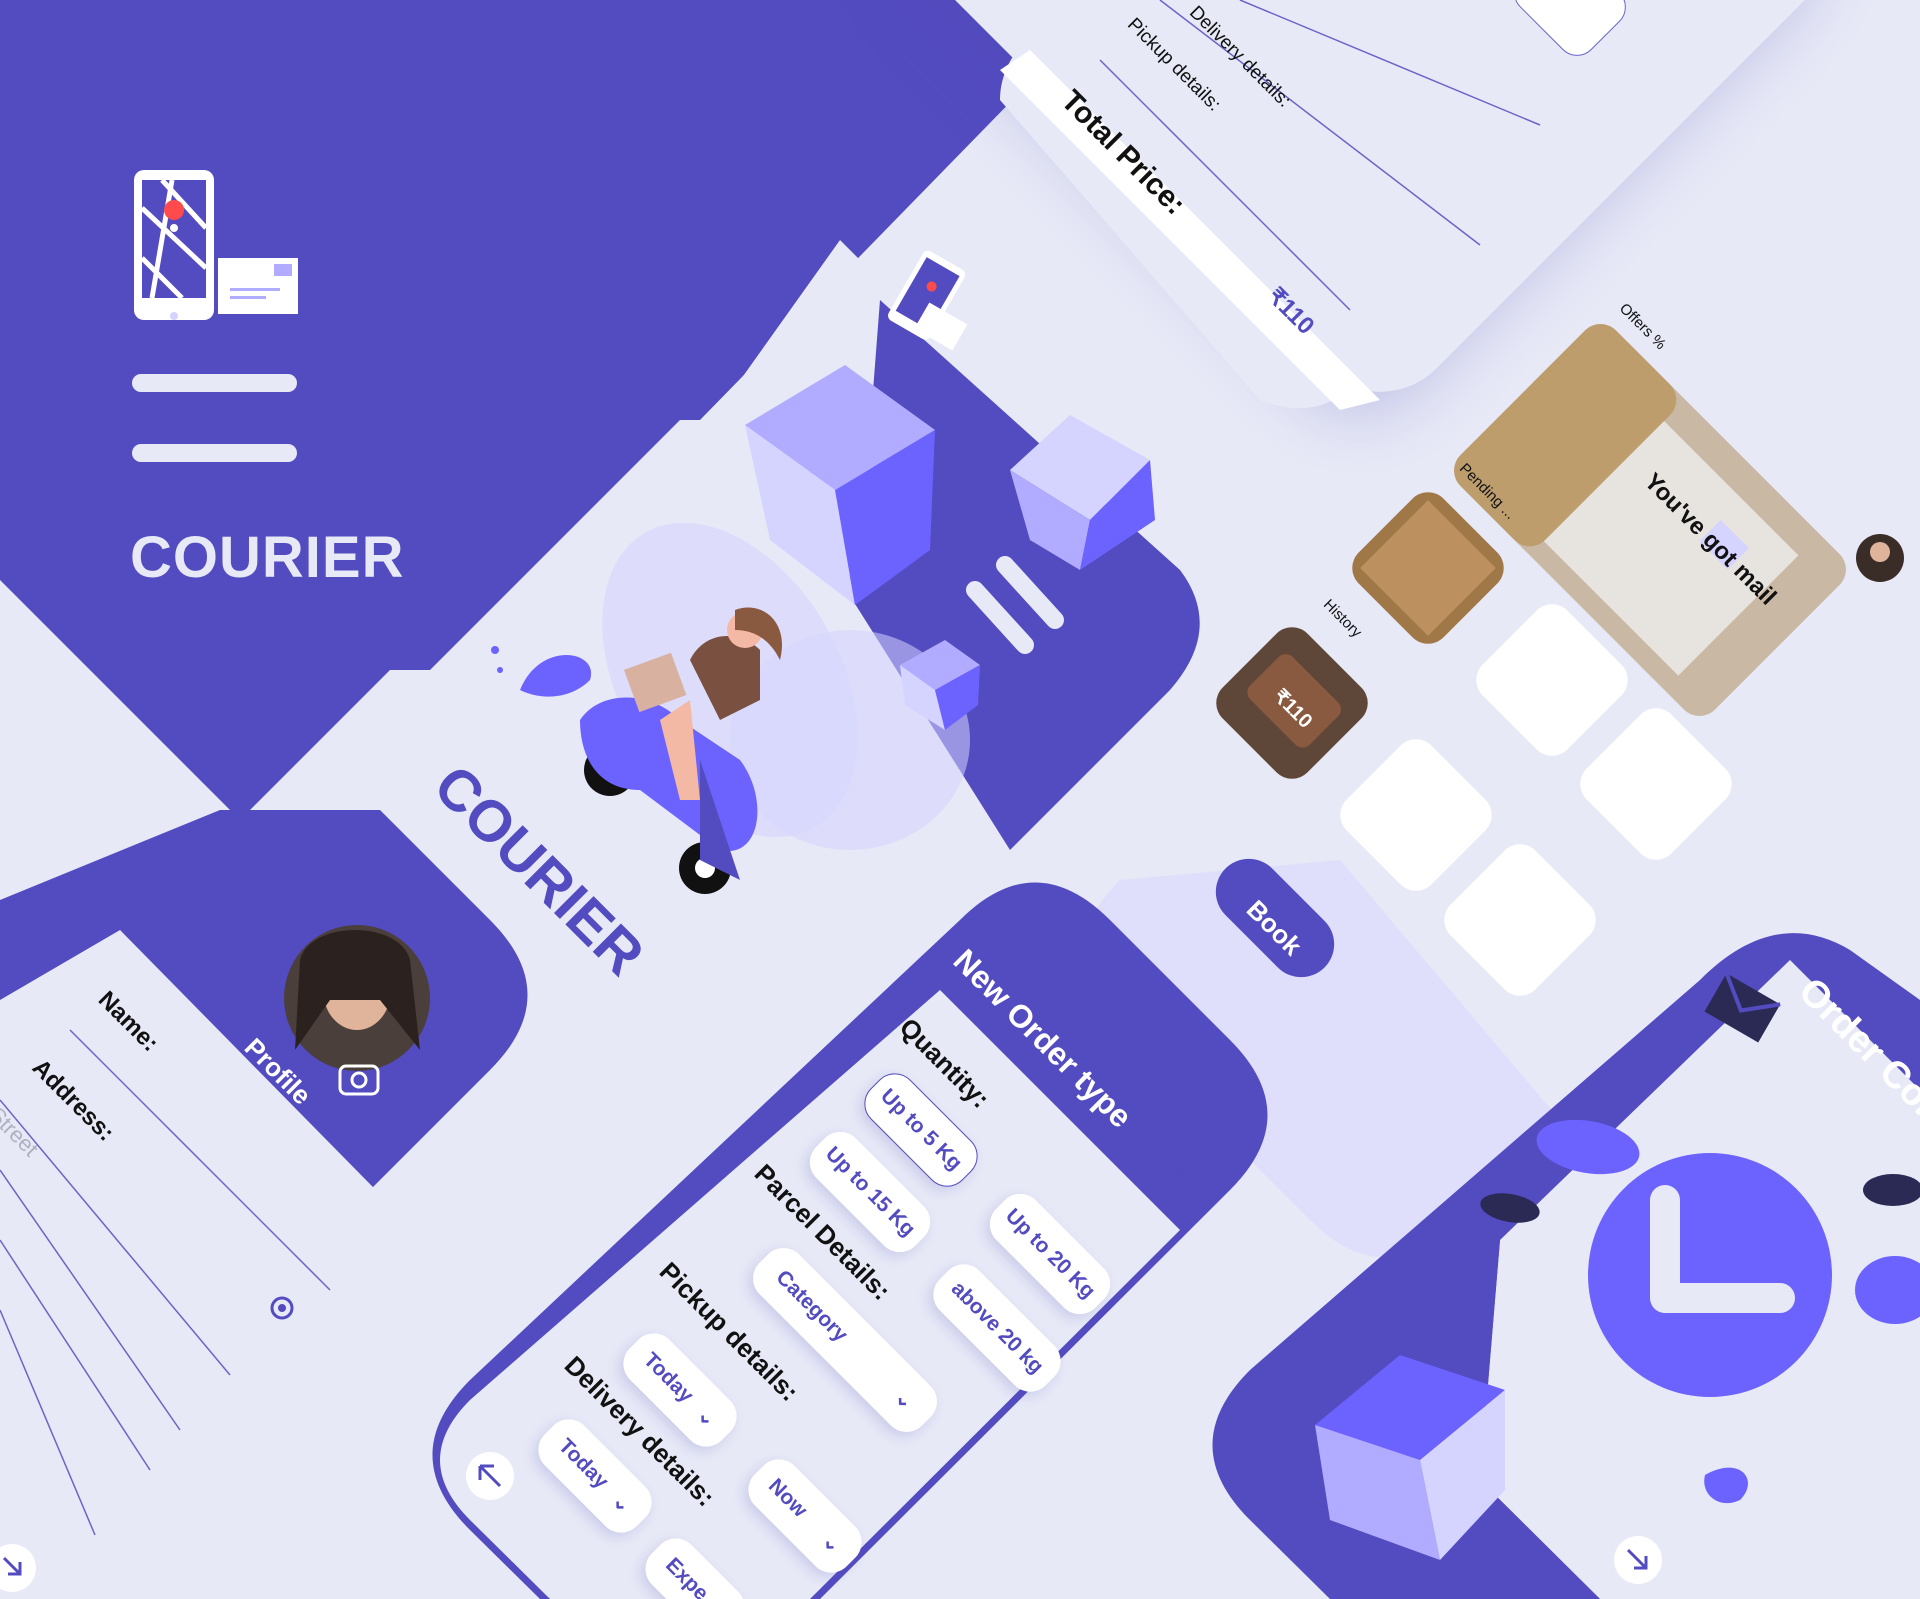  I want to click on clock-icon, so click(1710, 1275).